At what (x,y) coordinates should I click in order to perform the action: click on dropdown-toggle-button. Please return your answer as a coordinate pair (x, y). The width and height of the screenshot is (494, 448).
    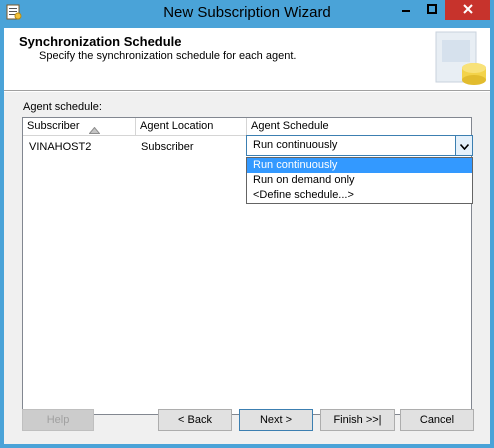
    Looking at the image, I should click on (463, 145).